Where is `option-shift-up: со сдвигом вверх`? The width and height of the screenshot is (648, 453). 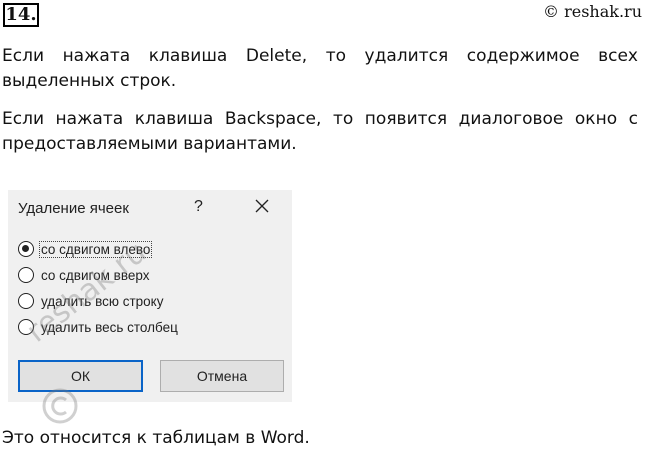 option-shift-up: со сдвигом вверх is located at coordinates (98, 275).